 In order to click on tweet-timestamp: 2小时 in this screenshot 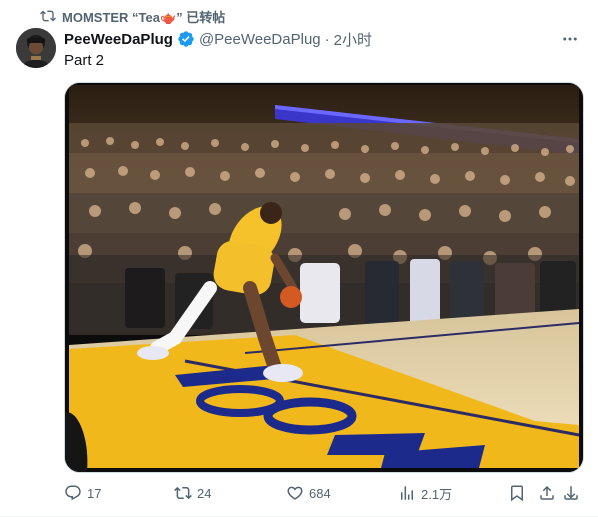, I will do `click(353, 39)`.